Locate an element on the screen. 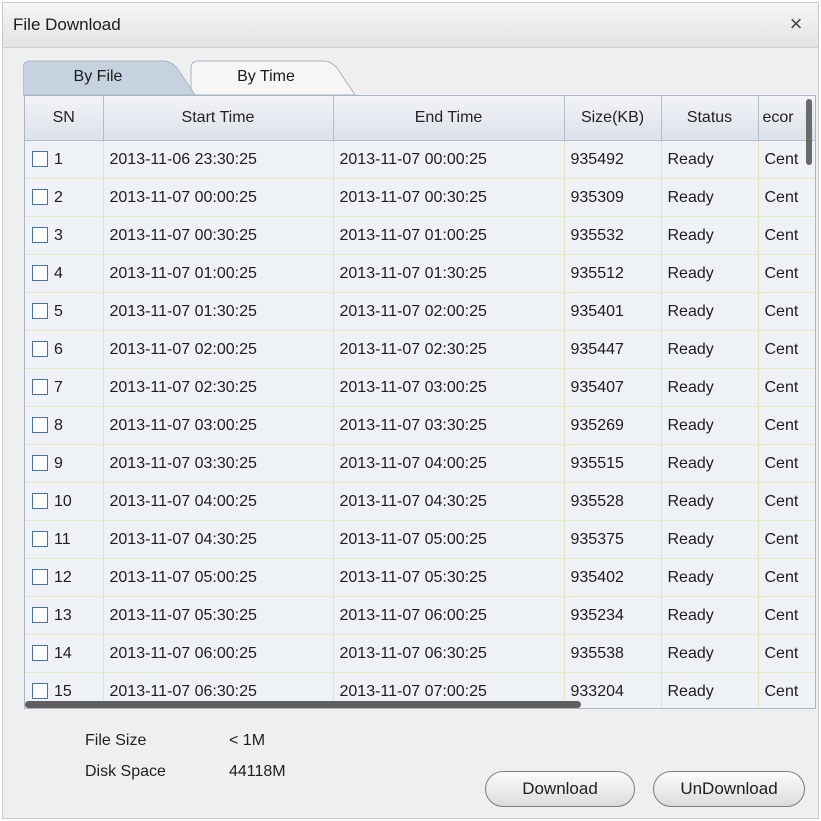  end-time-cell: 2013-11-07 06:00:25 is located at coordinates (449, 615).